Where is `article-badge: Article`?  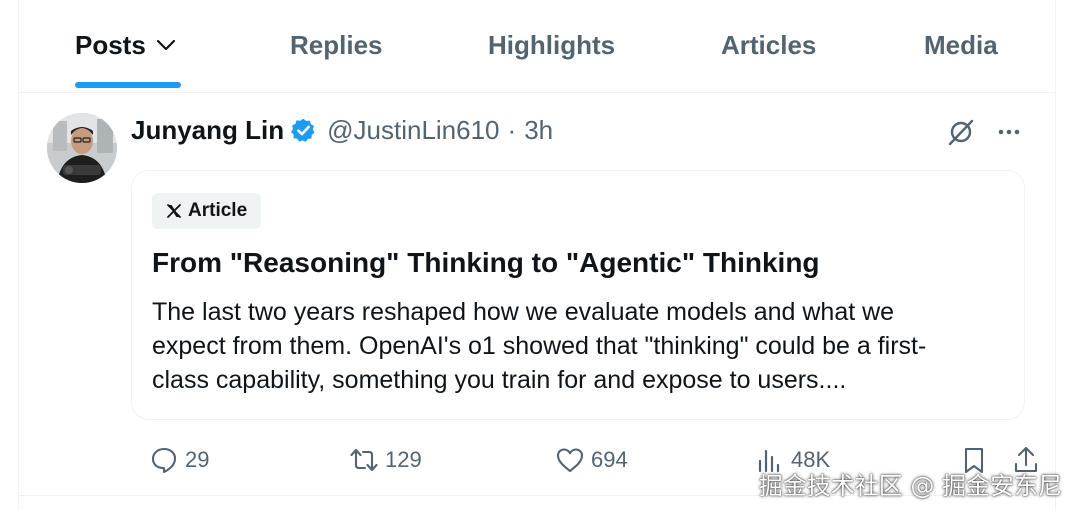
article-badge: Article is located at coordinates (207, 211).